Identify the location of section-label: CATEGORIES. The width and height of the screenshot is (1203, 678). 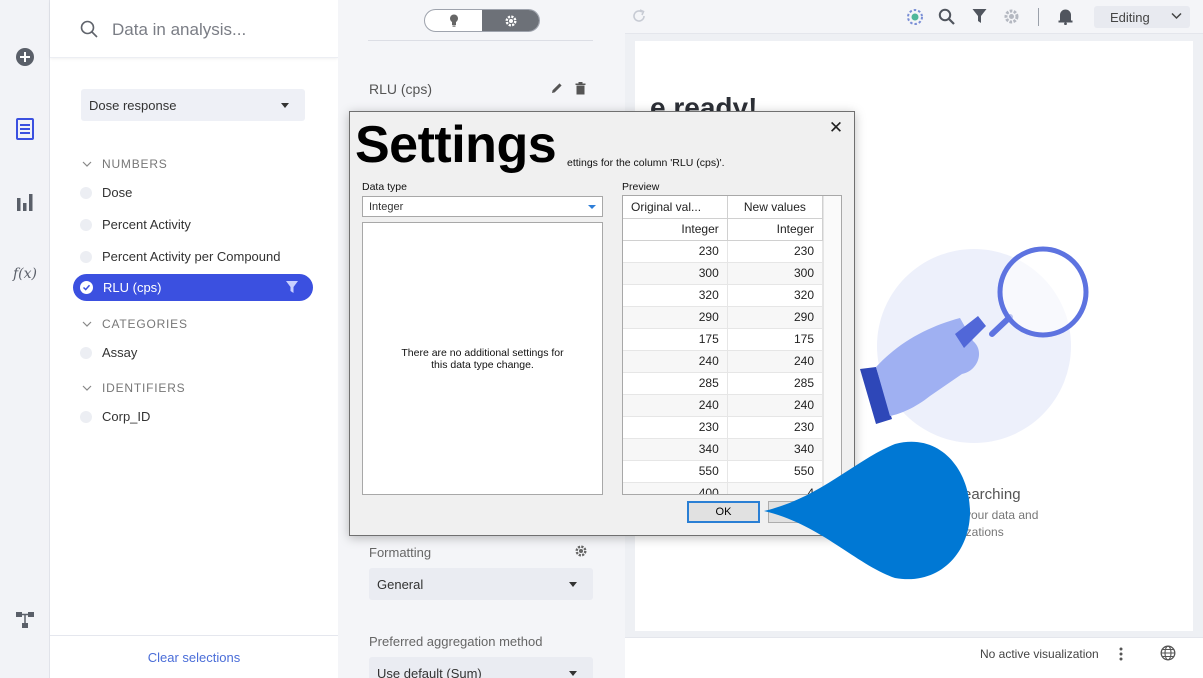
(145, 324).